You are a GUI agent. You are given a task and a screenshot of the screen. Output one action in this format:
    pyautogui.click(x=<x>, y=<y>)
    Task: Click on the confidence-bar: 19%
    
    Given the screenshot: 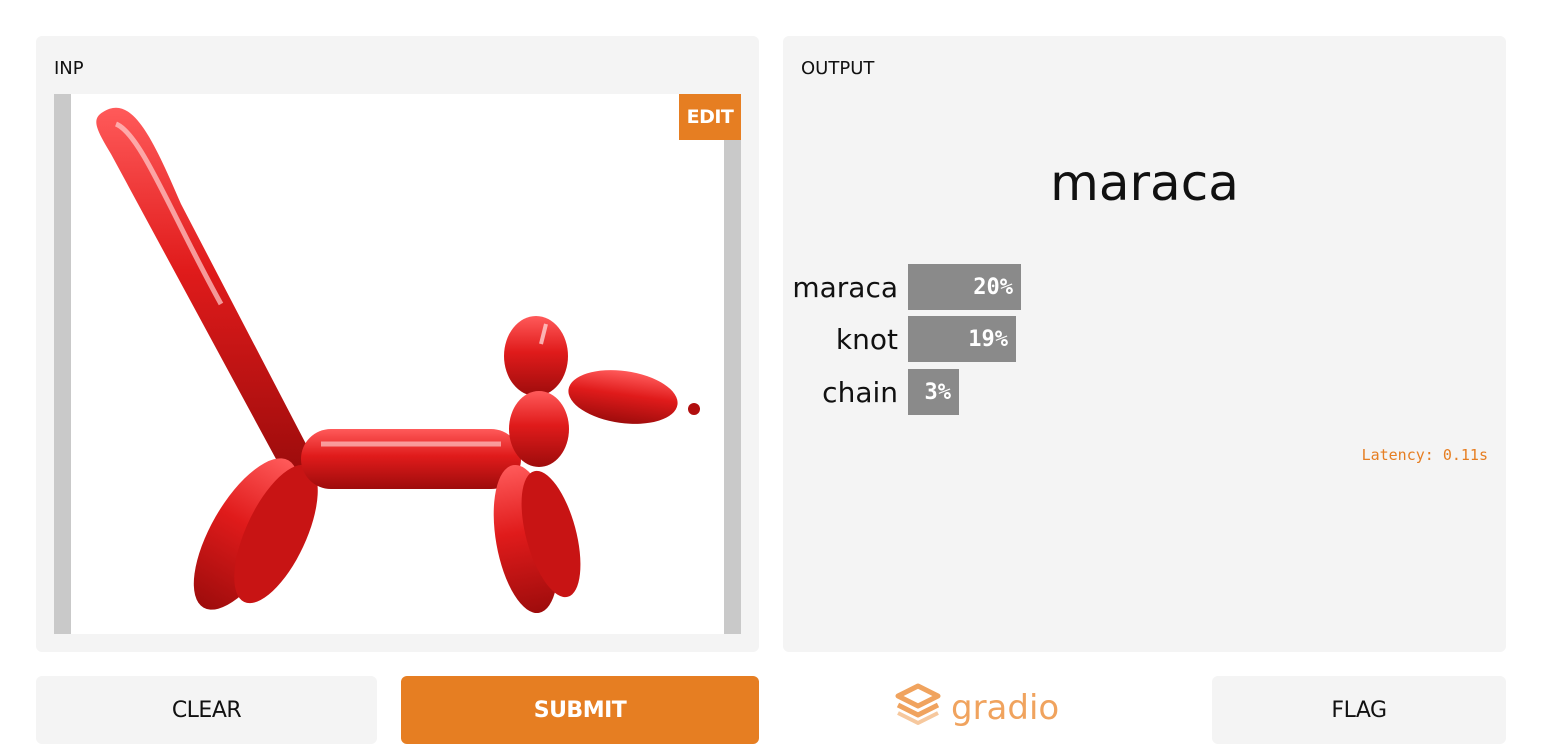 What is the action you would take?
    pyautogui.click(x=962, y=339)
    